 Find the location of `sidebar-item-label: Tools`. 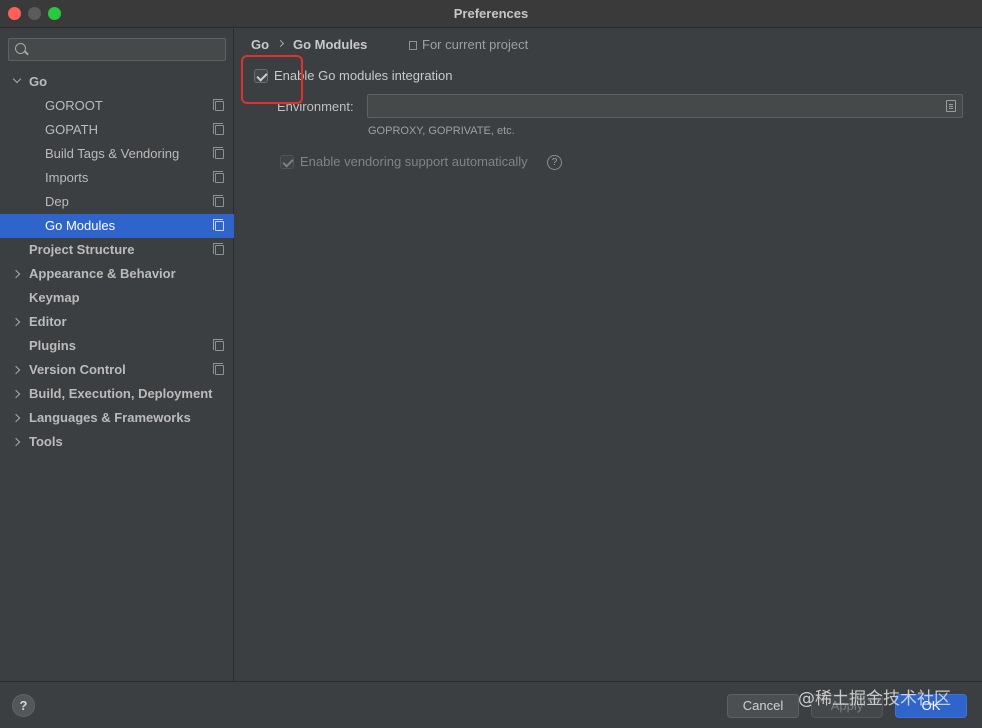

sidebar-item-label: Tools is located at coordinates (46, 441).